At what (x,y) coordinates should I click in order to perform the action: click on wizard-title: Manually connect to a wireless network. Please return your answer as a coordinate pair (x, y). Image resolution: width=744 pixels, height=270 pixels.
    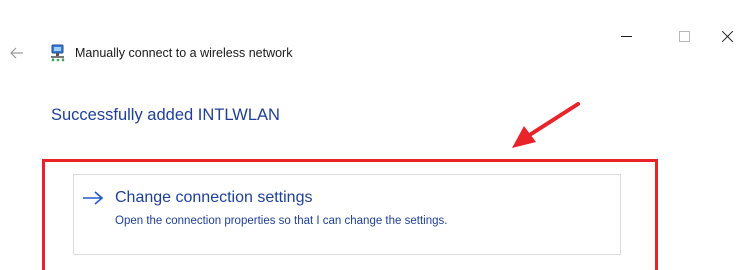
    Looking at the image, I should click on (184, 53).